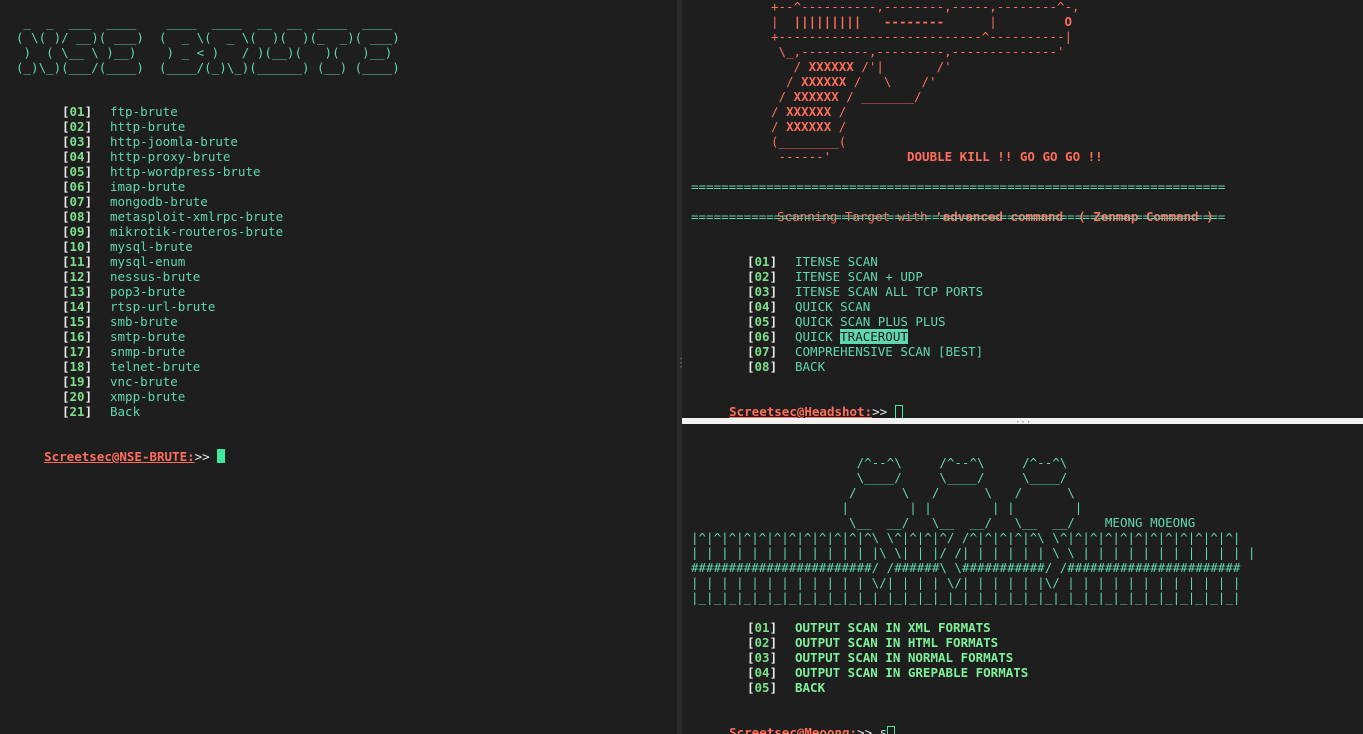  I want to click on menu-option-06: [06] imap-brute, so click(123, 186).